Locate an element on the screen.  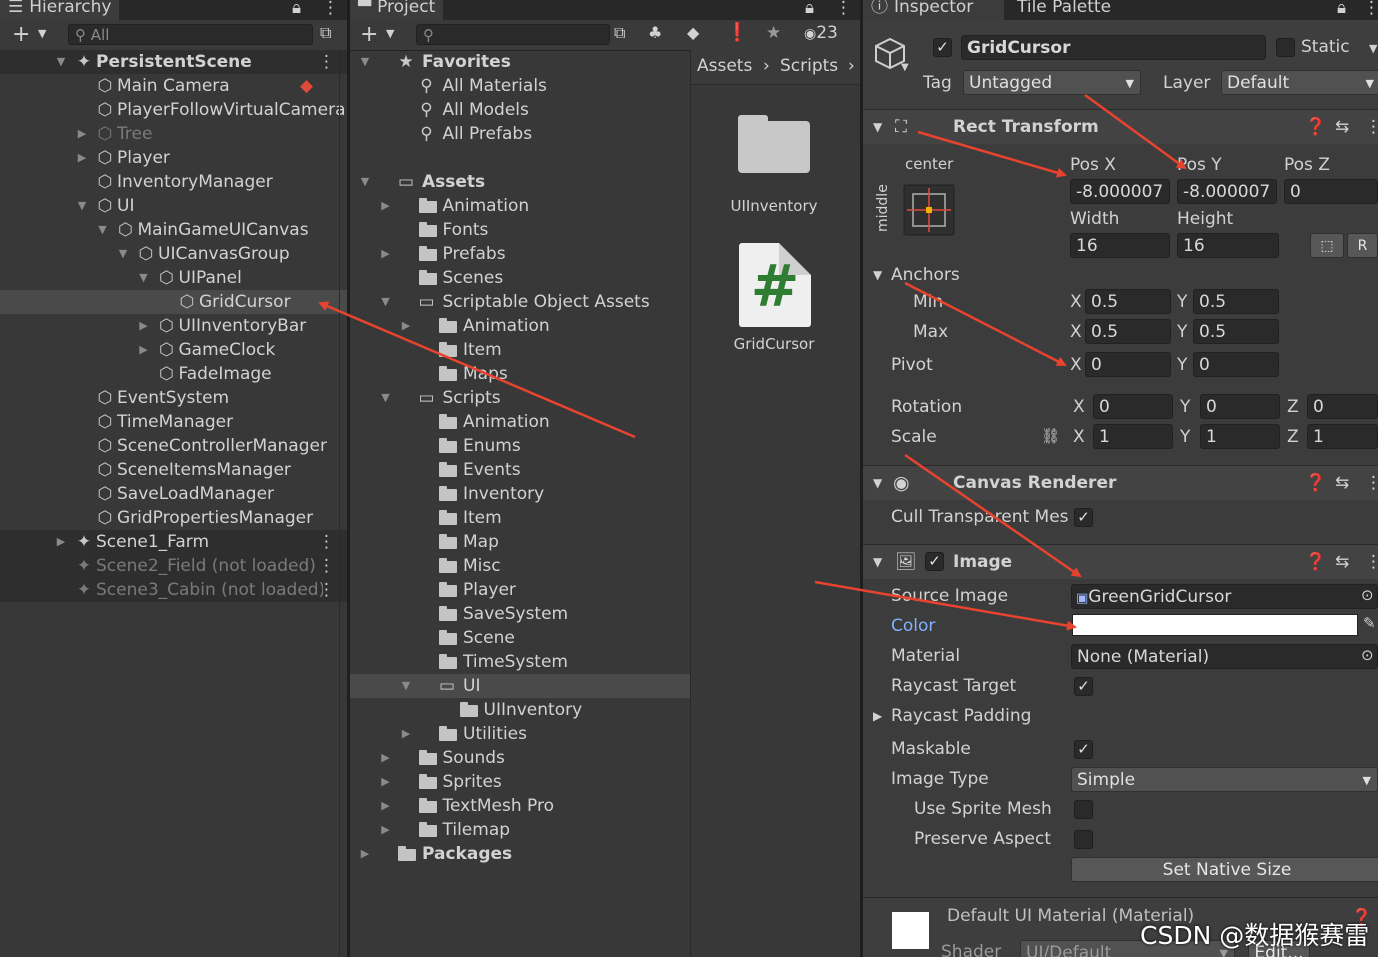
project-tree-row: ▶ Utilities is located at coordinates (520, 734).